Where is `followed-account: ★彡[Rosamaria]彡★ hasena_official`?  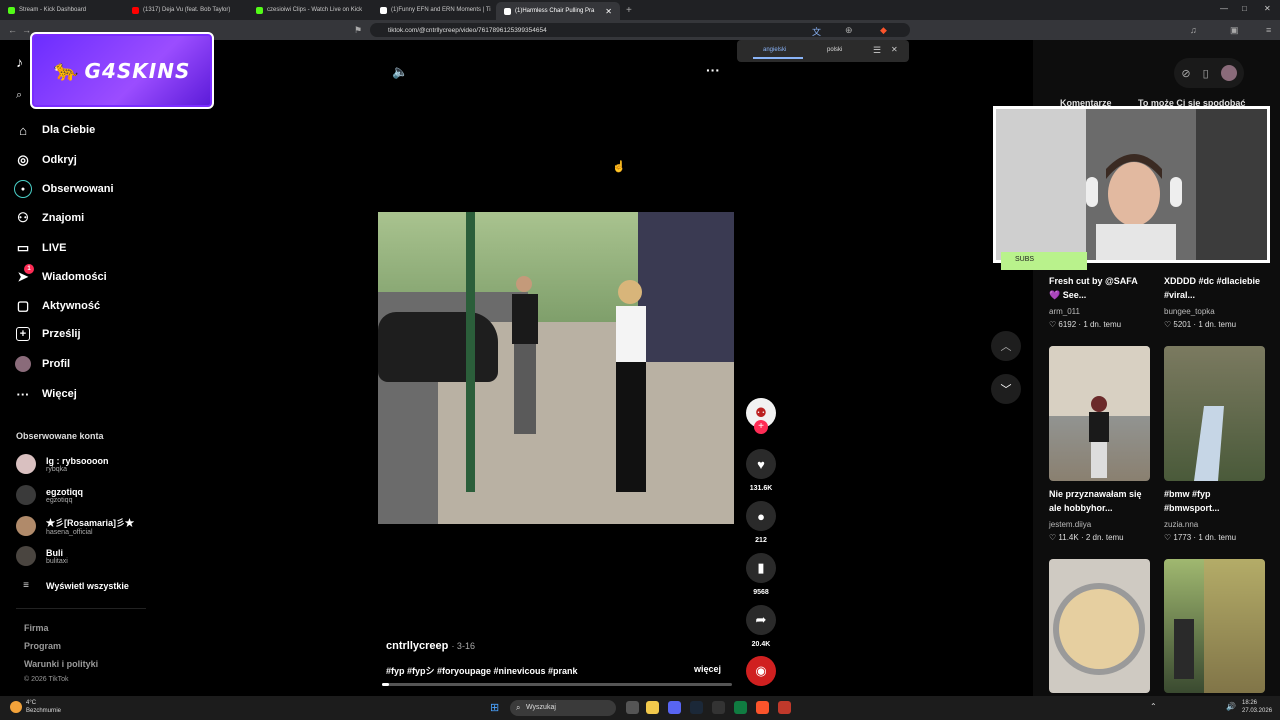 followed-account: ★彡[Rosamaria]彡★ hasena_official is located at coordinates (75, 526).